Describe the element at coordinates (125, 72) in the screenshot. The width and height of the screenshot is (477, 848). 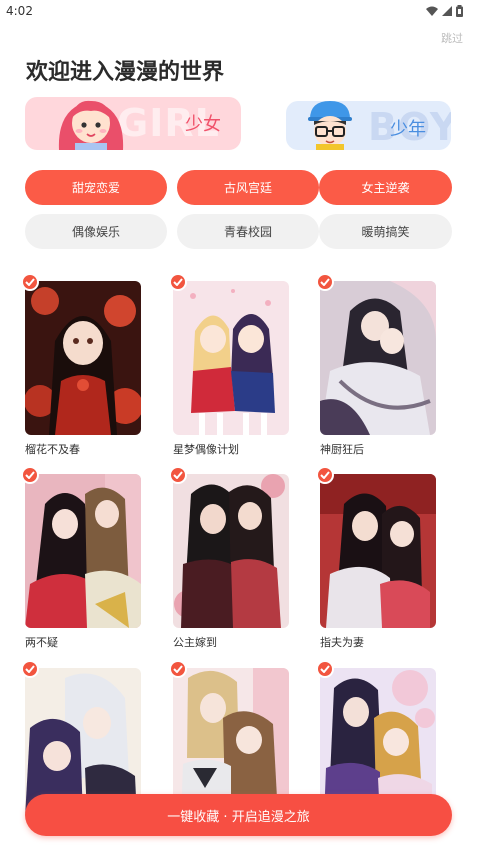
I see `page-title: 欢迎进入漫漫的世界` at that location.